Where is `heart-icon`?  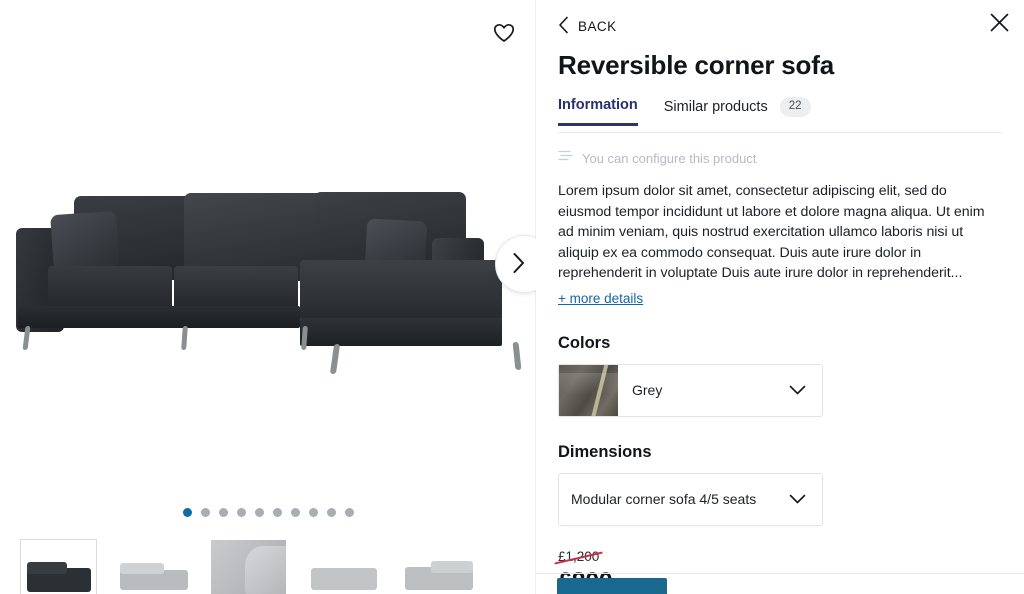 heart-icon is located at coordinates (504, 33).